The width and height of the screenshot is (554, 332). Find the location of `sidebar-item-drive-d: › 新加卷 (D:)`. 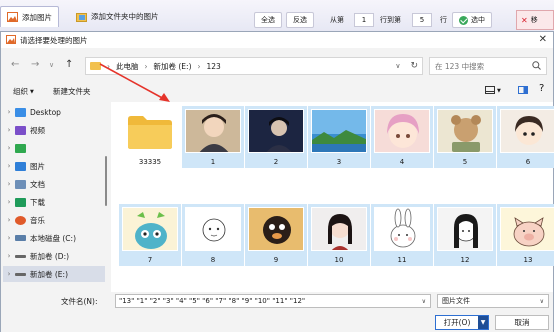

sidebar-item-drive-d: › 新加卷 (D:) is located at coordinates (54, 256).